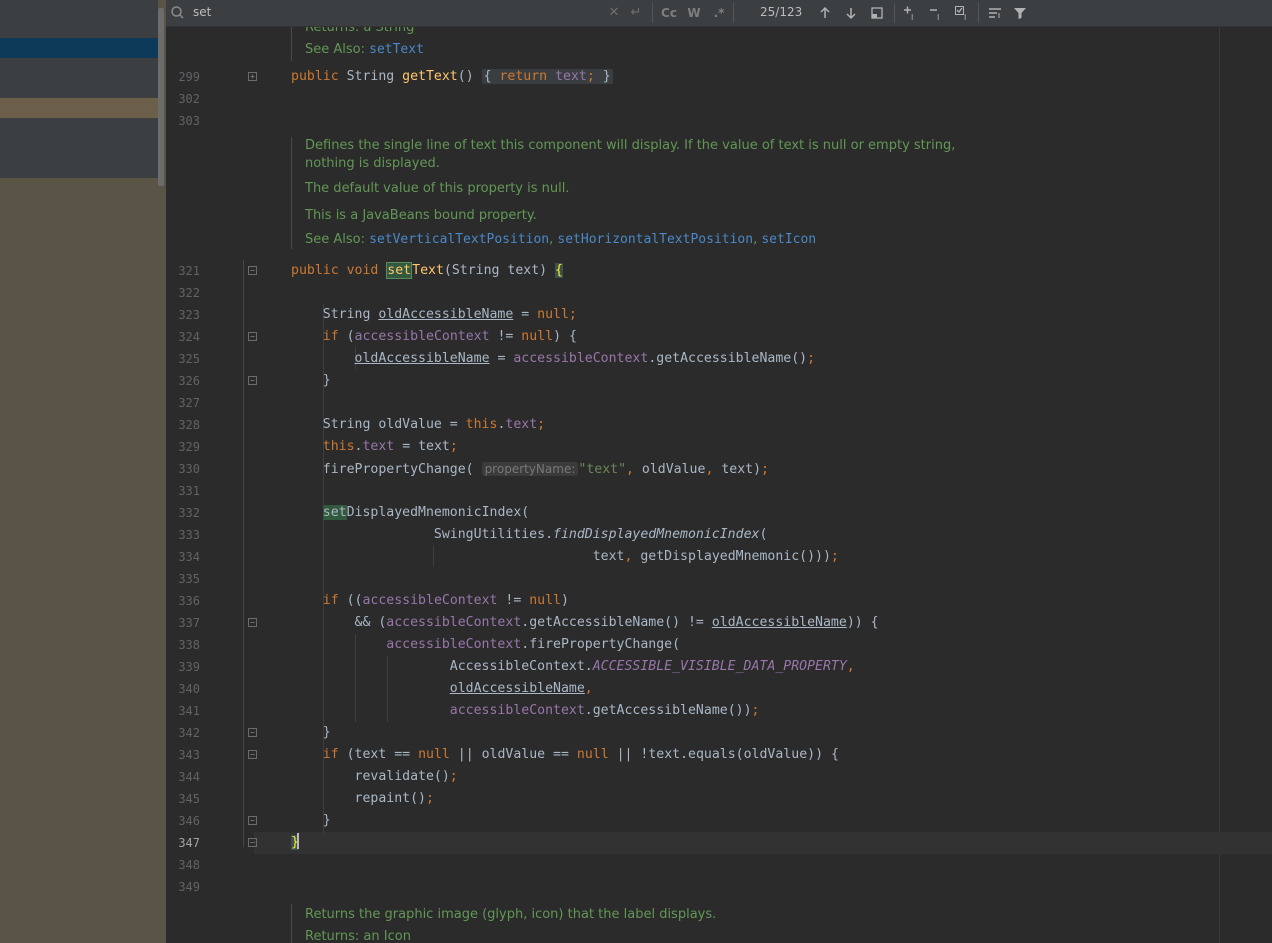  I want to click on doc-link-2: setHorizontalTextPosition, so click(655, 239).